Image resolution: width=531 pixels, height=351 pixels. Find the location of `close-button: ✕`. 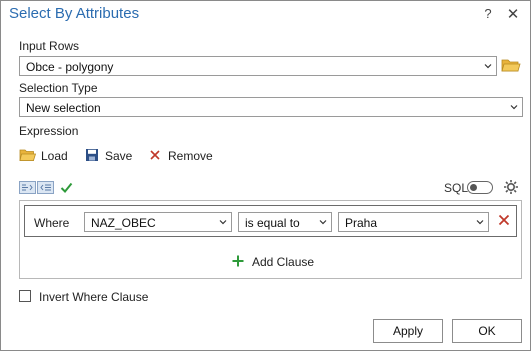

close-button: ✕ is located at coordinates (513, 14).